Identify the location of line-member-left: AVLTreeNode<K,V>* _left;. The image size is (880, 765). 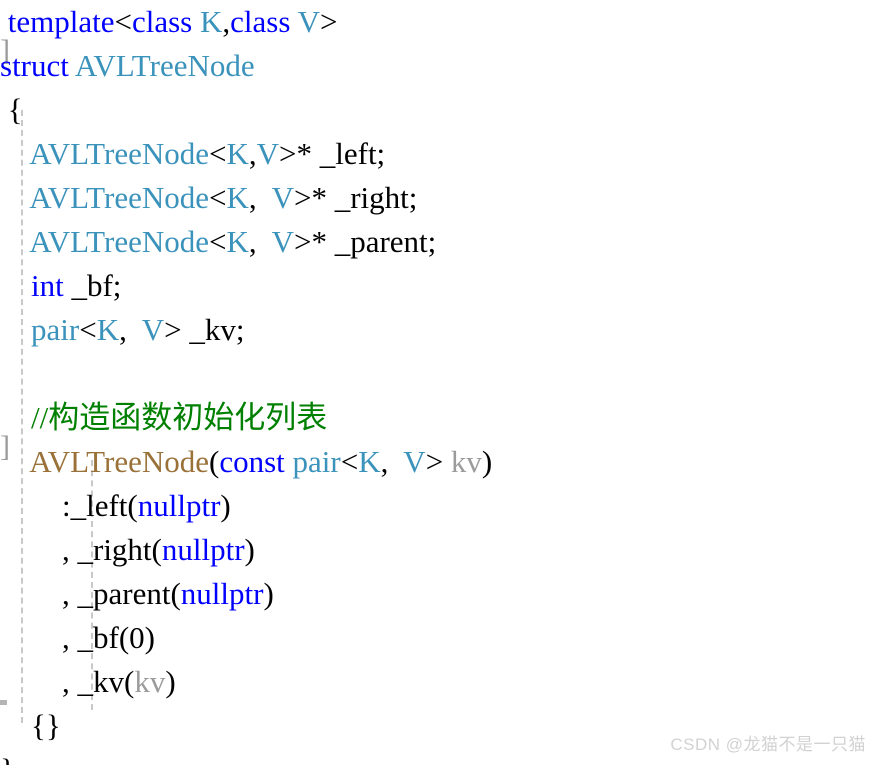
(246, 154).